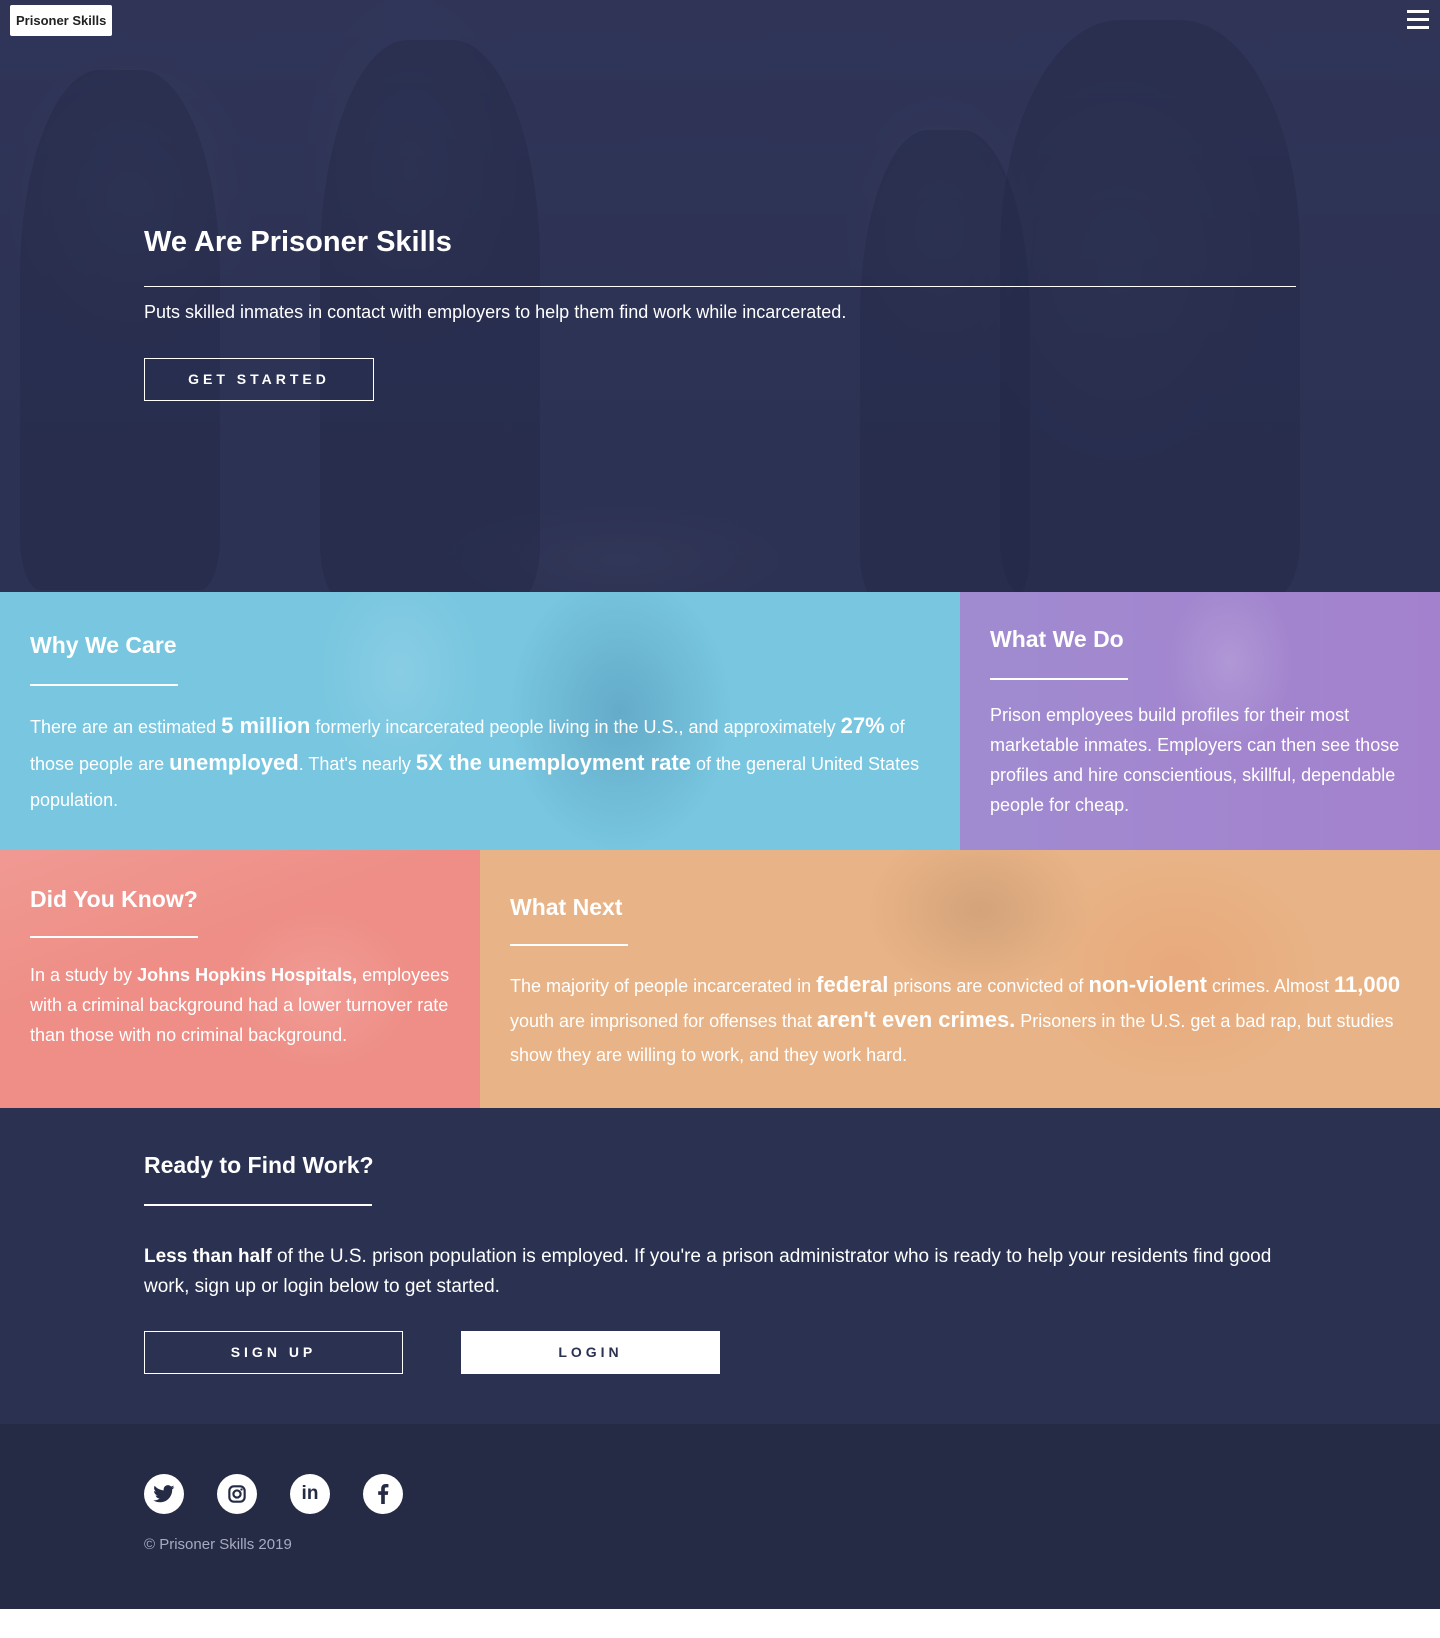  What do you see at coordinates (237, 1494) in the screenshot?
I see `instagram-icon` at bounding box center [237, 1494].